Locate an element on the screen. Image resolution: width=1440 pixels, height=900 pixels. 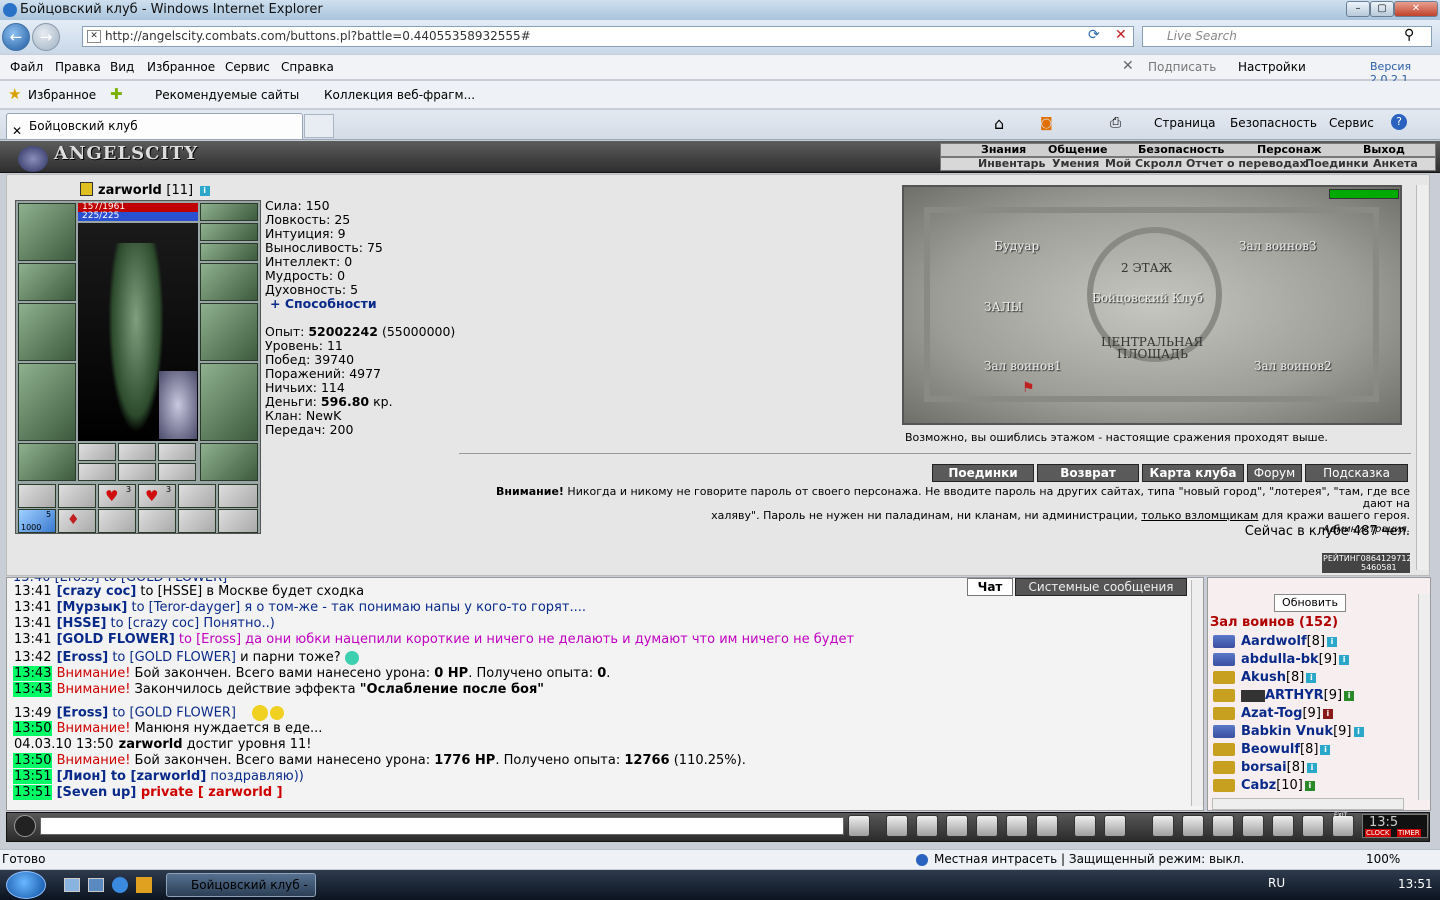
subscribe-button: Подписать is located at coordinates (1182, 67).